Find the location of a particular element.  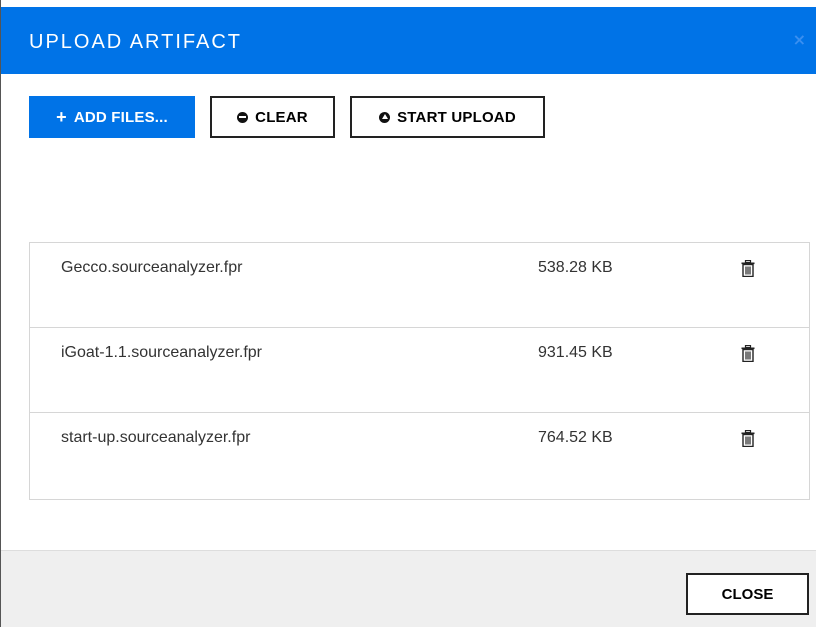

dialog-header: UPLOAD ARTIFACT × is located at coordinates (408, 40).